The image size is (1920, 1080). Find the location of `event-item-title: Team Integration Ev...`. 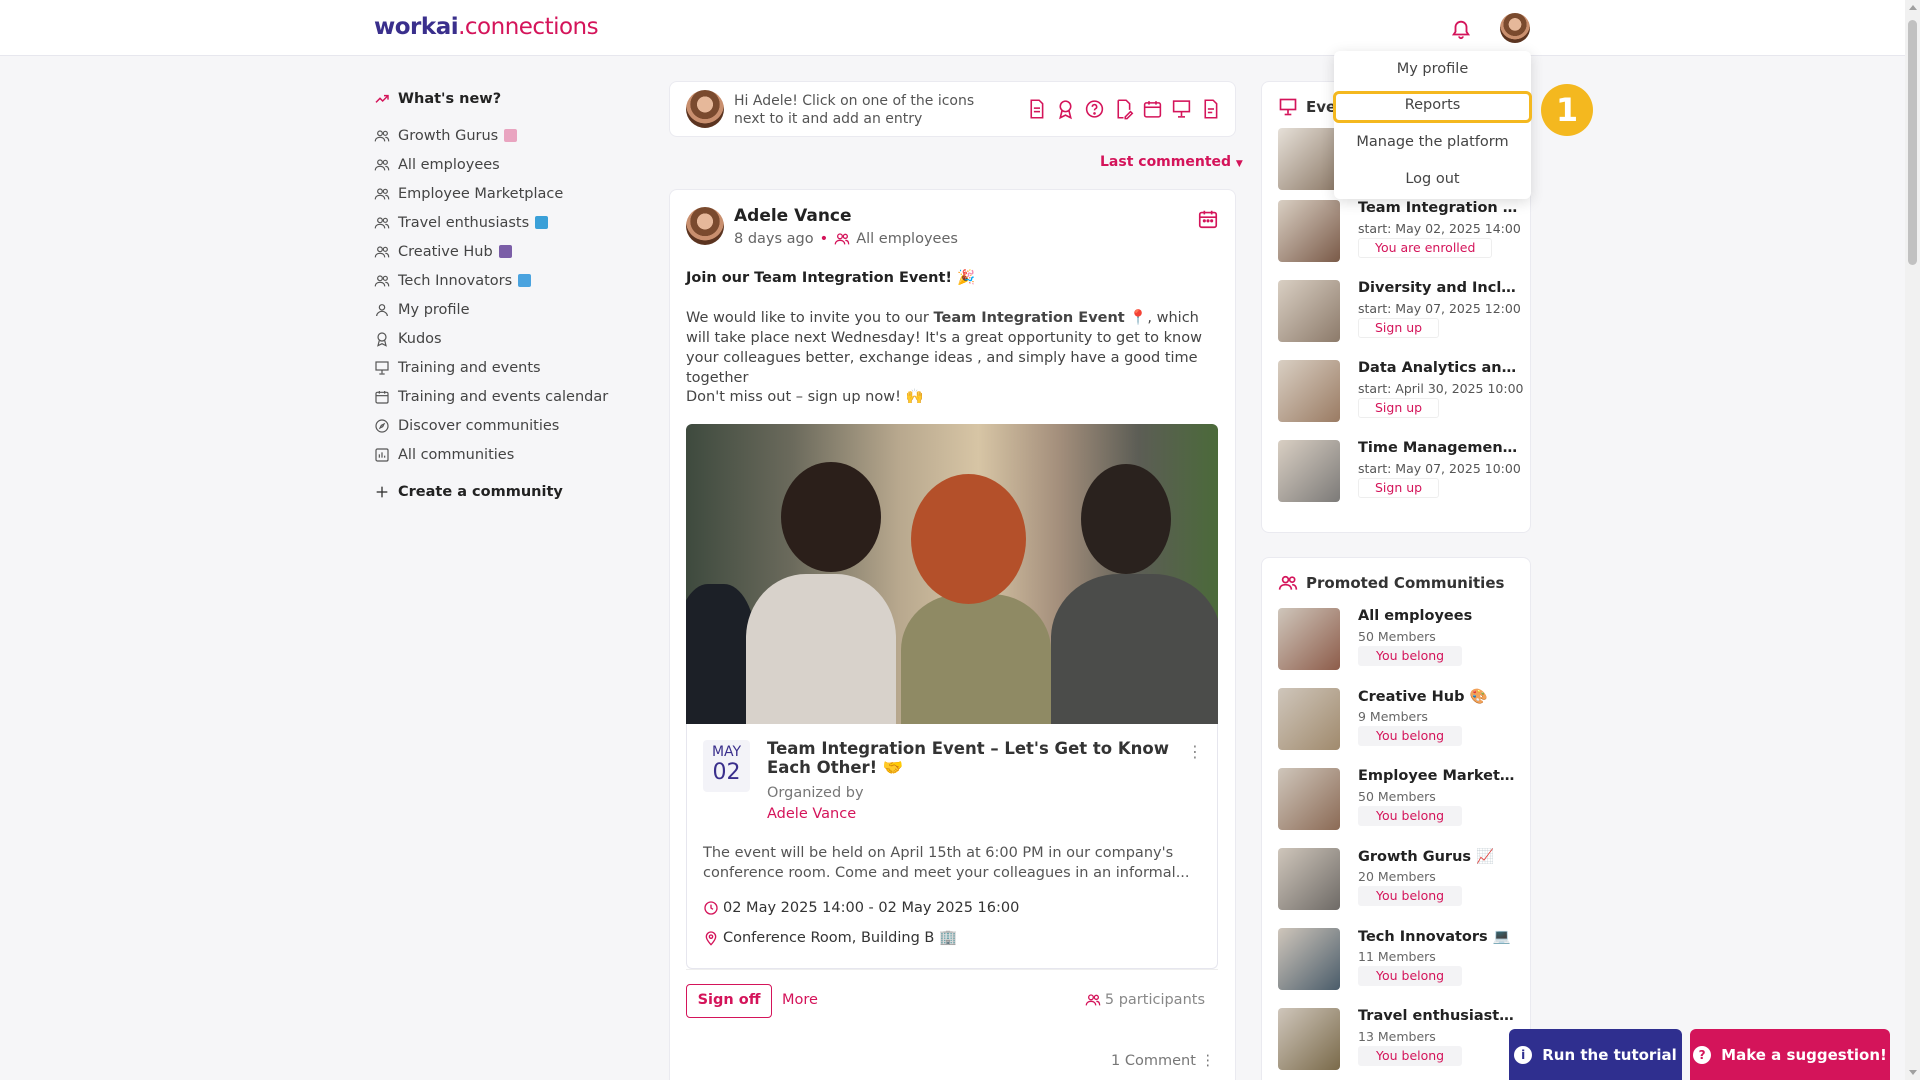

event-item-title: Team Integration Ev... is located at coordinates (1438, 208).